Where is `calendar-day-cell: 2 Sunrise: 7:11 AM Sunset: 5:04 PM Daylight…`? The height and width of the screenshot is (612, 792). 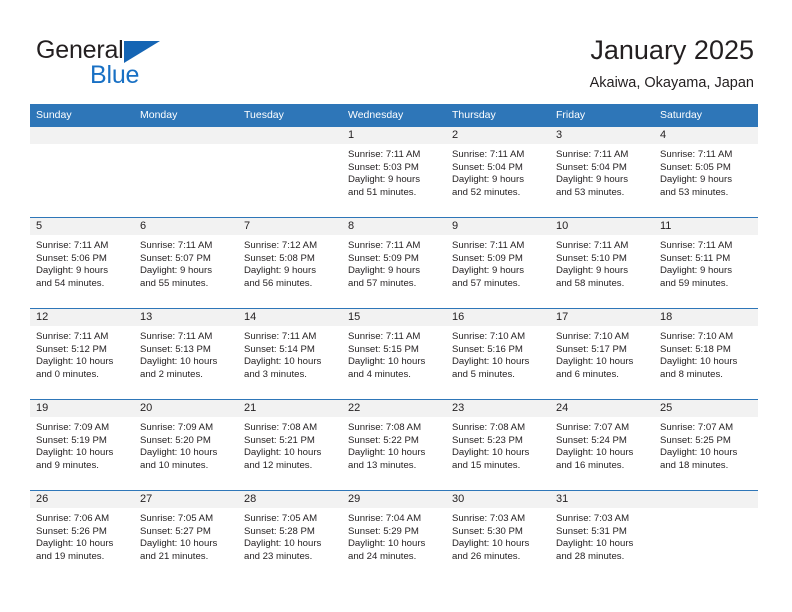
calendar-day-cell: 2 Sunrise: 7:11 AM Sunset: 5:04 PM Daylight… is located at coordinates (498, 172).